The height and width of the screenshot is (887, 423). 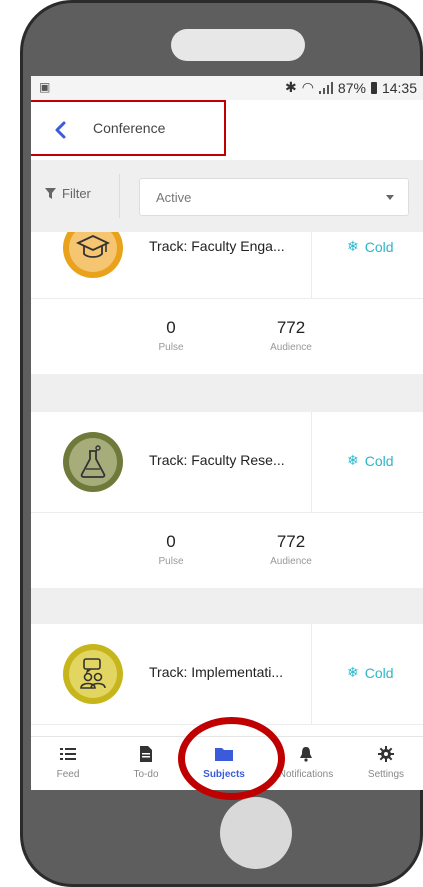 What do you see at coordinates (76, 193) in the screenshot?
I see `filter-label: Filter` at bounding box center [76, 193].